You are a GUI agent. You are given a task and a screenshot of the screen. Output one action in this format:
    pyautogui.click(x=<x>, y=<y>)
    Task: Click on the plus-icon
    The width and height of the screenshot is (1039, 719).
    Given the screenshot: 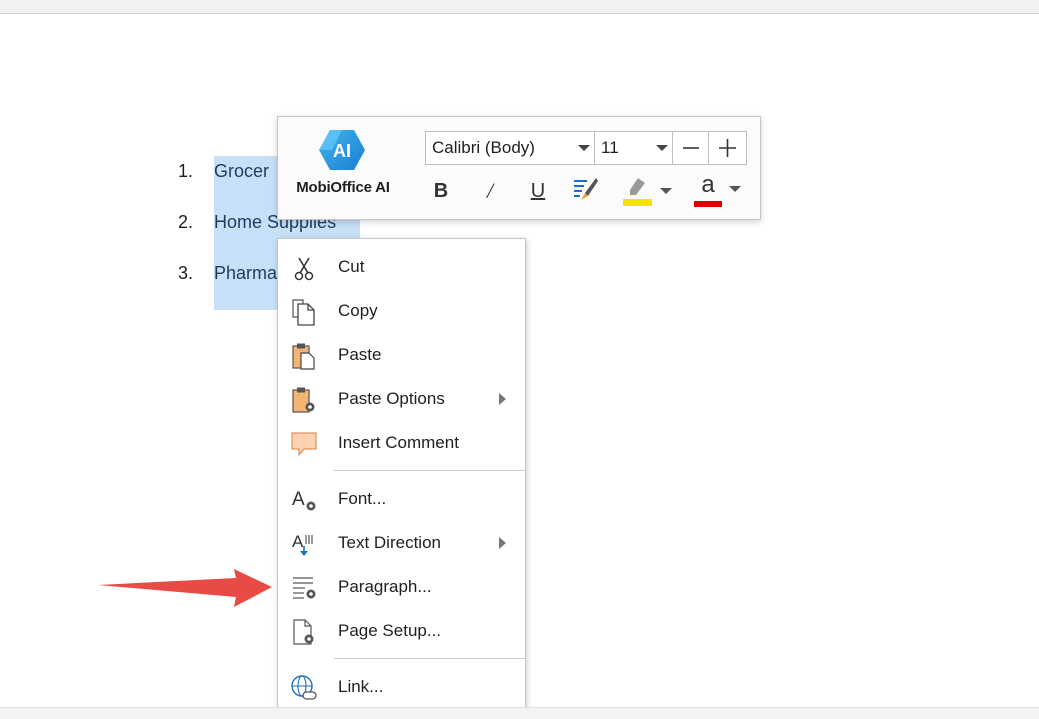 What is the action you would take?
    pyautogui.click(x=727, y=148)
    